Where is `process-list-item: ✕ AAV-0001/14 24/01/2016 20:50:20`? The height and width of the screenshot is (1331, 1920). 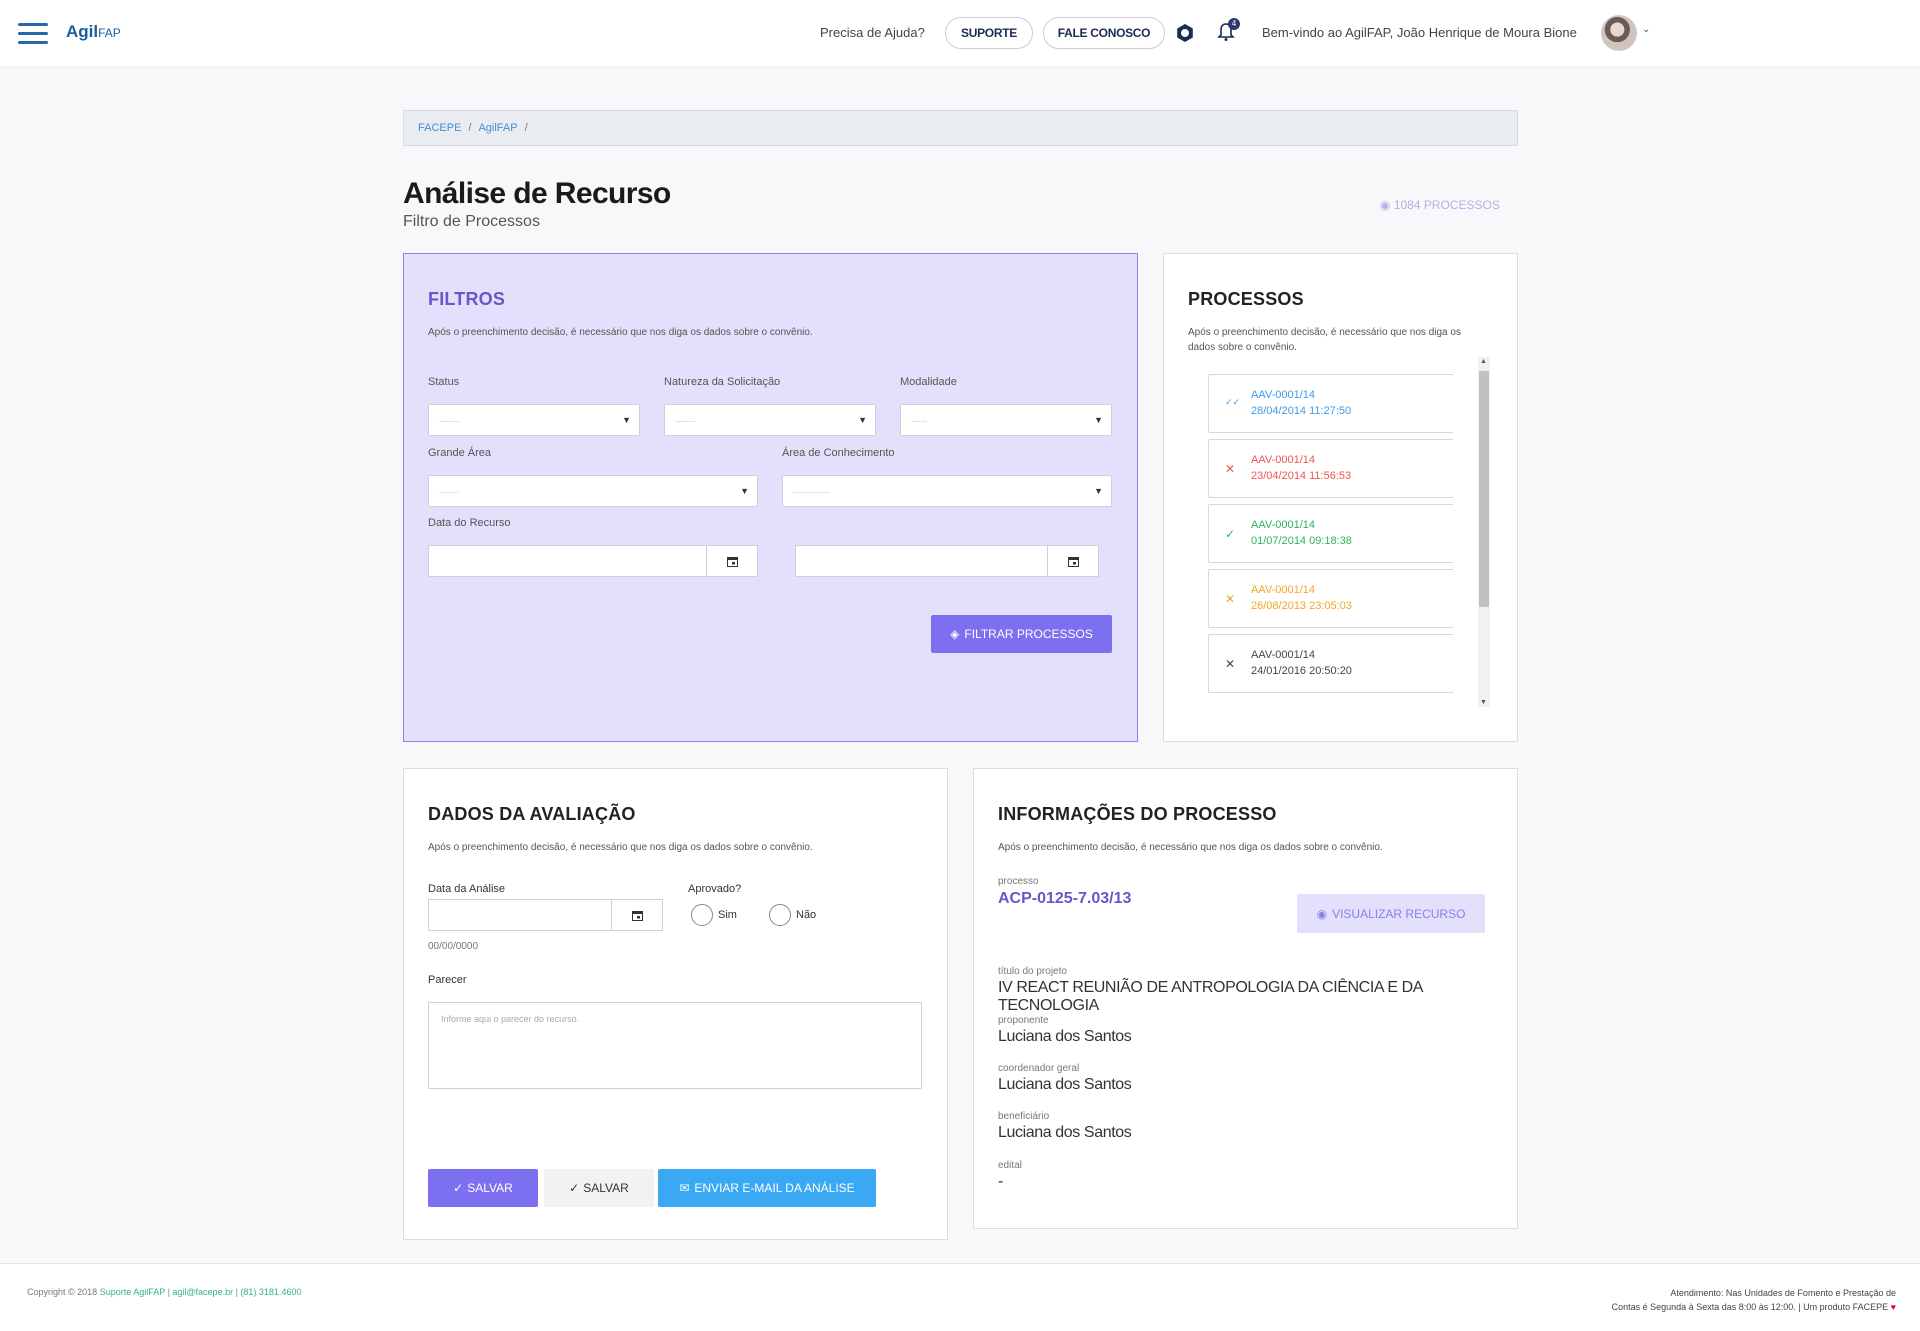
process-list-item: ✕ AAV-0001/14 24/01/2016 20:50:20 is located at coordinates (1330, 663).